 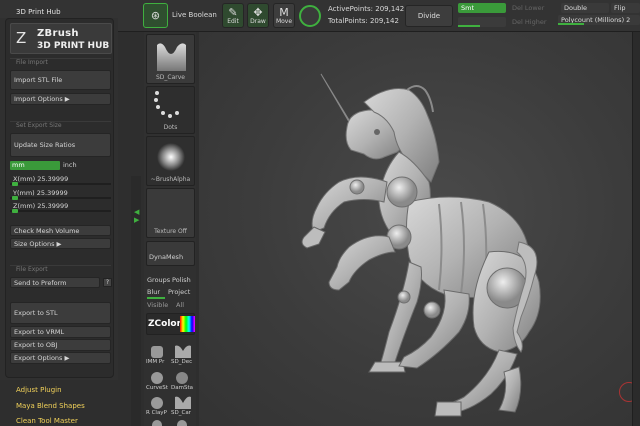 What do you see at coordinates (180, 305) in the screenshot?
I see `all-toggle: All` at bounding box center [180, 305].